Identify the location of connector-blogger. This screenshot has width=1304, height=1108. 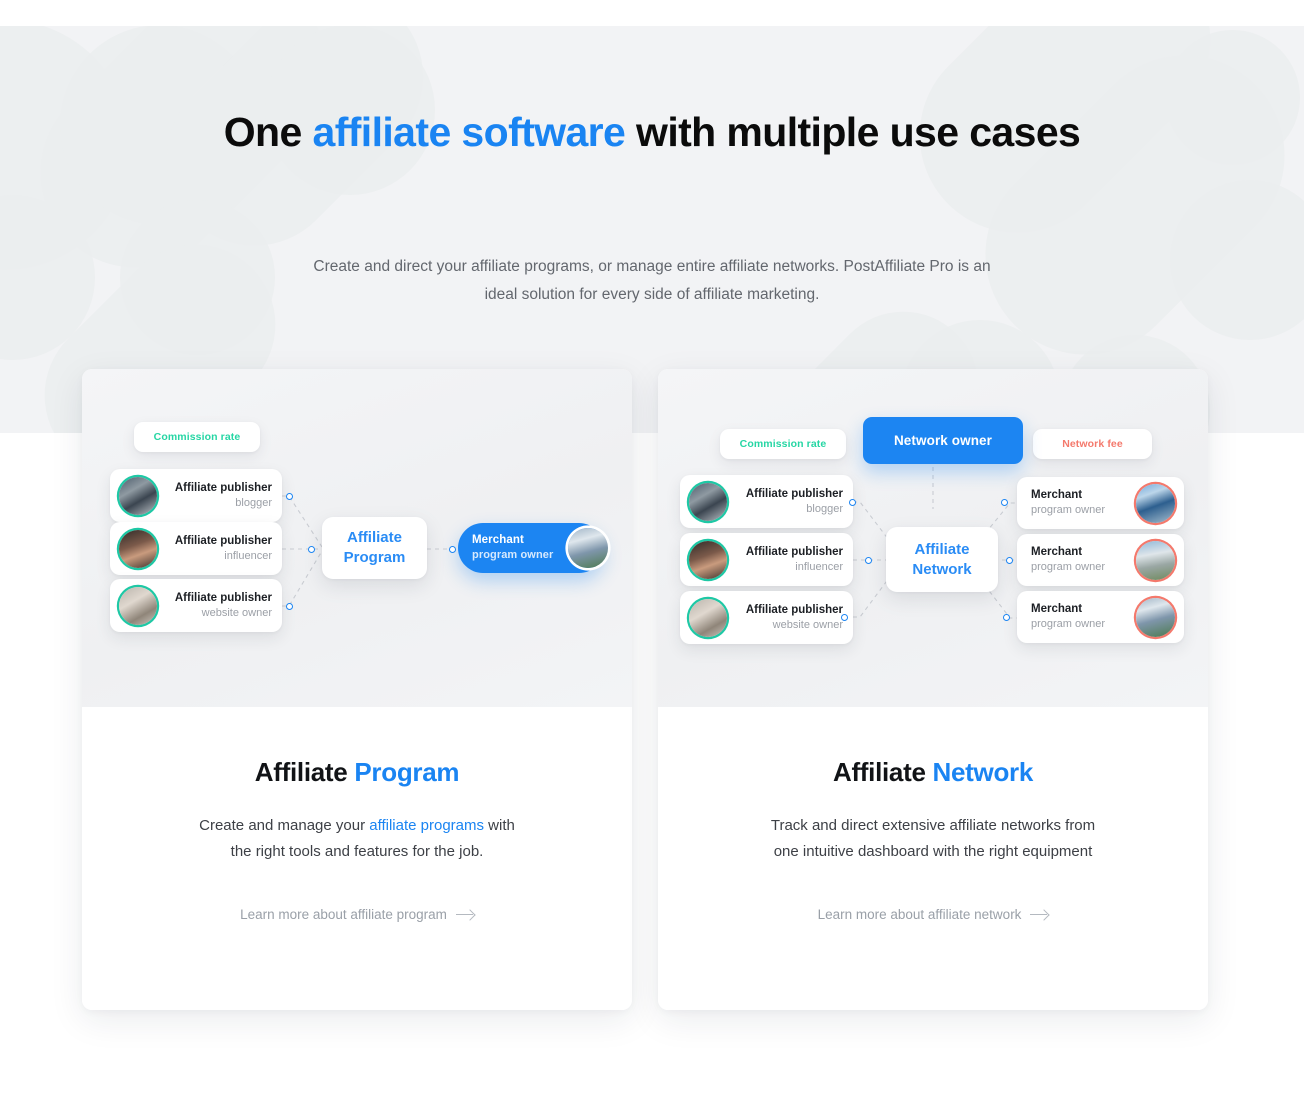
(302, 521).